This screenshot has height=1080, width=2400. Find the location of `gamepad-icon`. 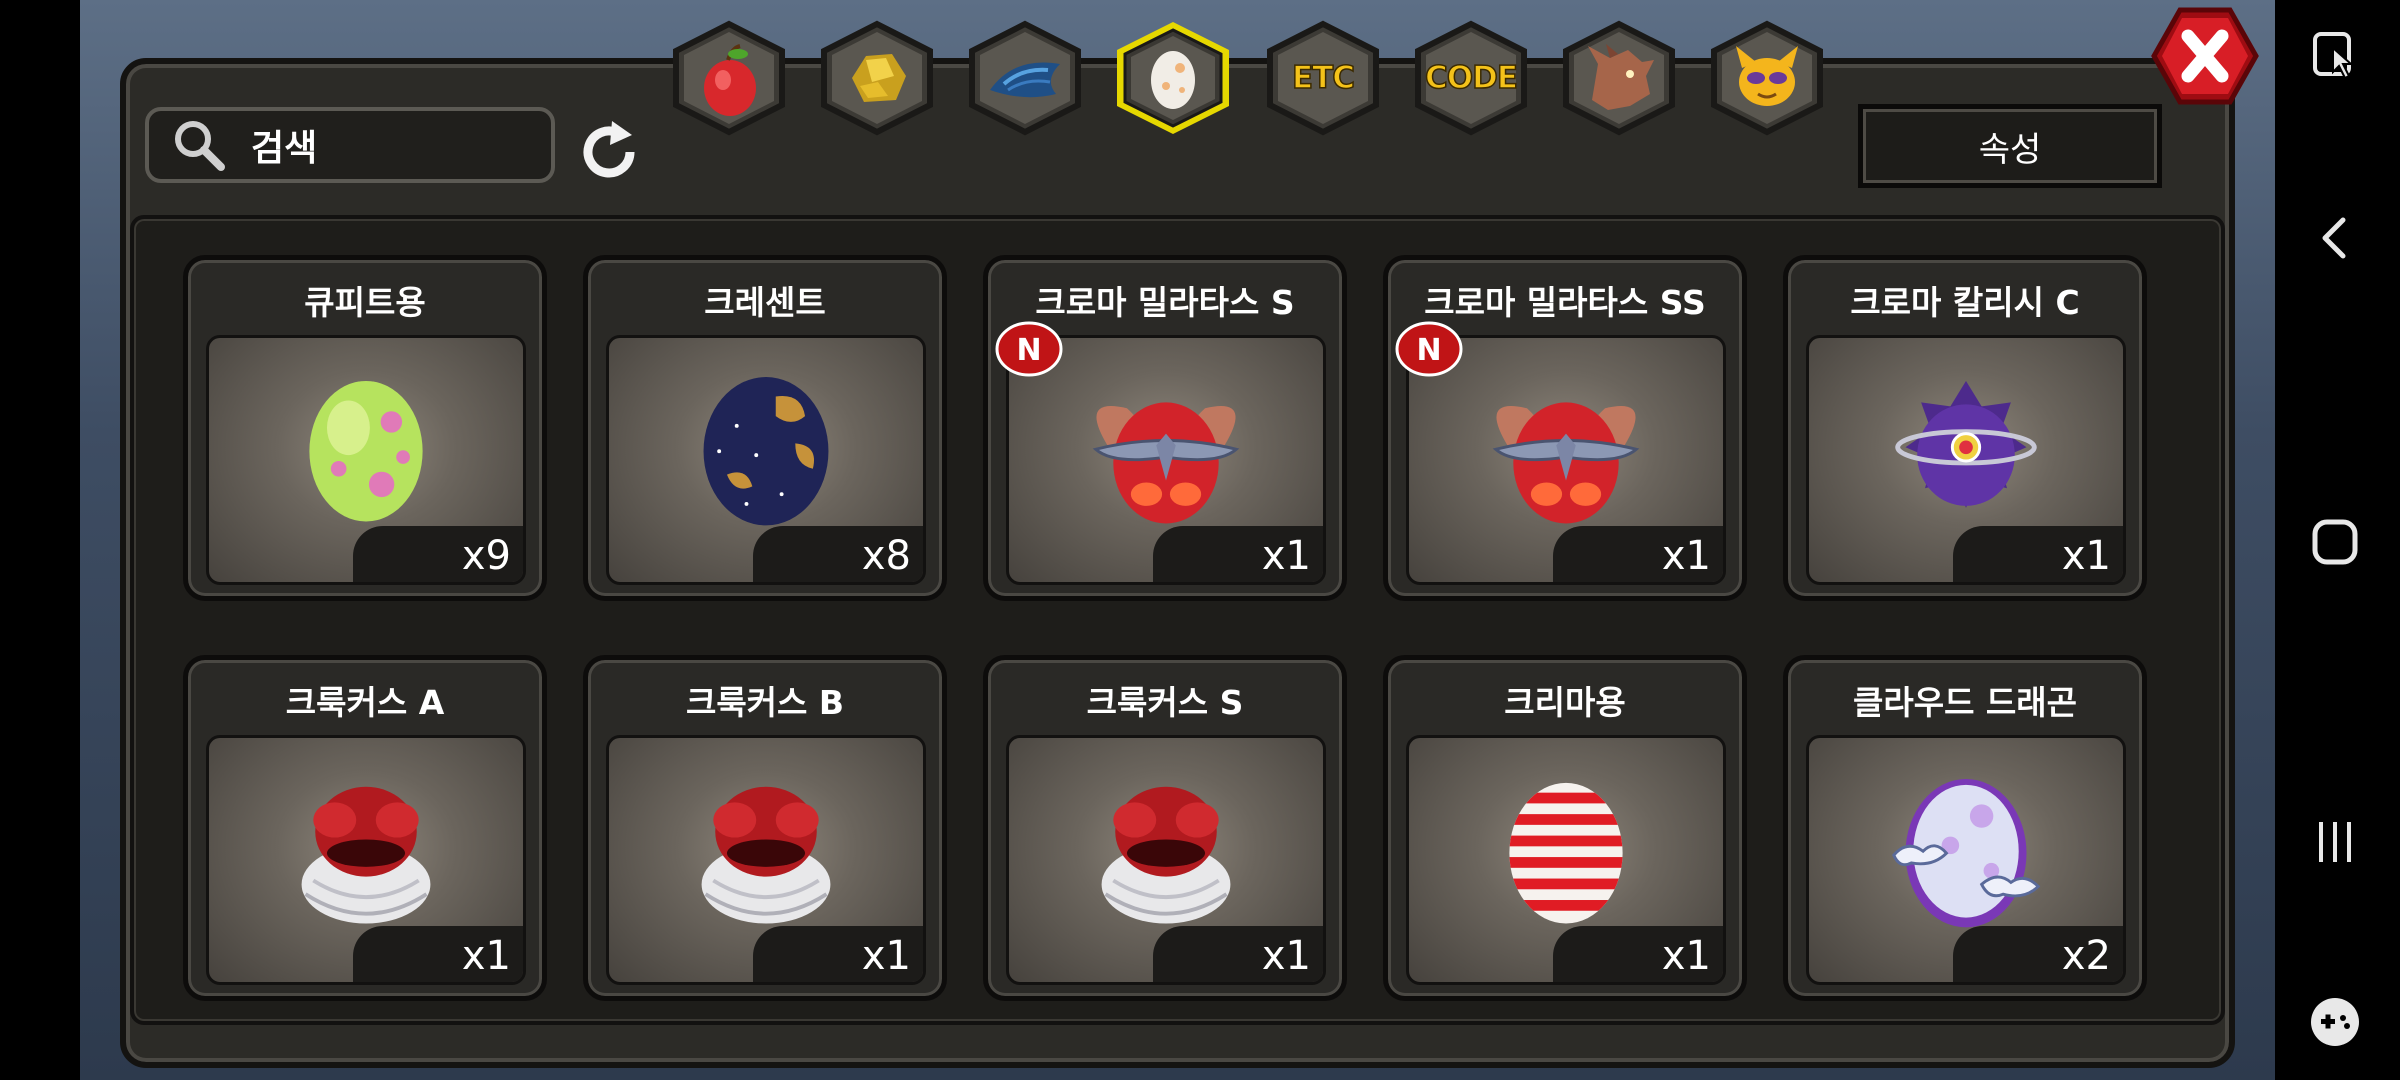

gamepad-icon is located at coordinates (2335, 1022).